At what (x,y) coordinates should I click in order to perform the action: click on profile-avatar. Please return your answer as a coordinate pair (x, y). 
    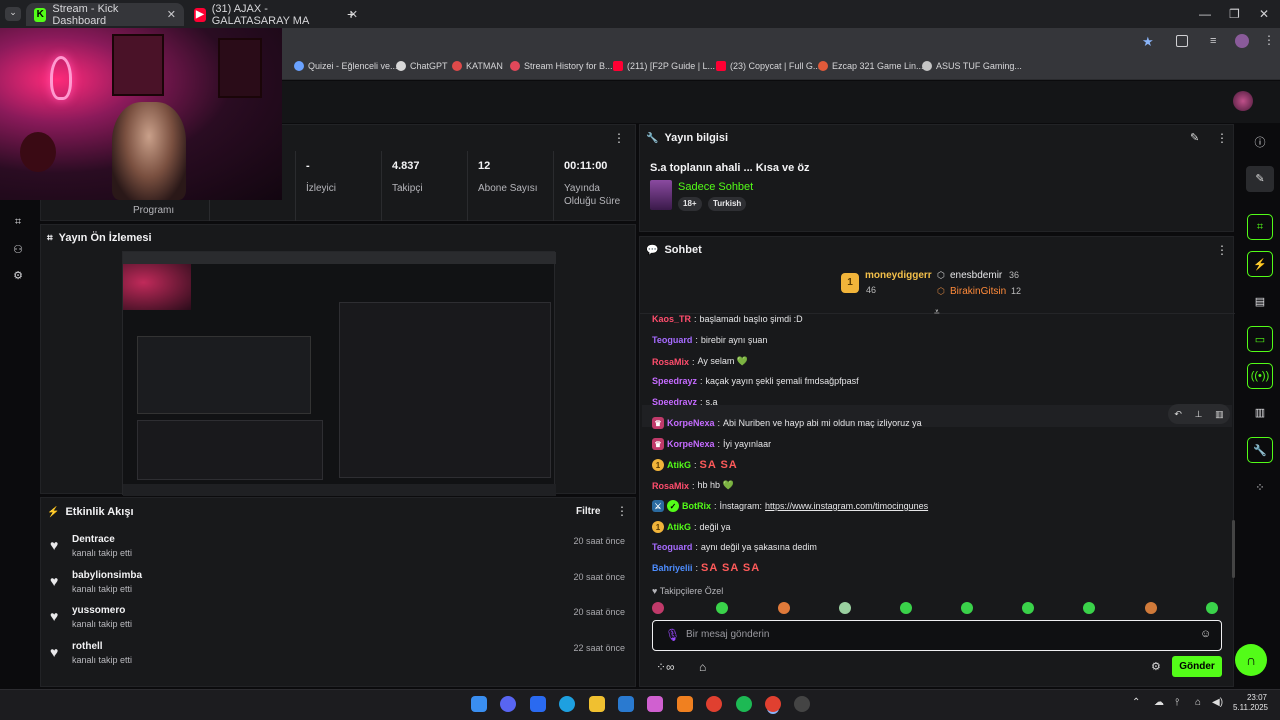
    Looking at the image, I should click on (1242, 41).